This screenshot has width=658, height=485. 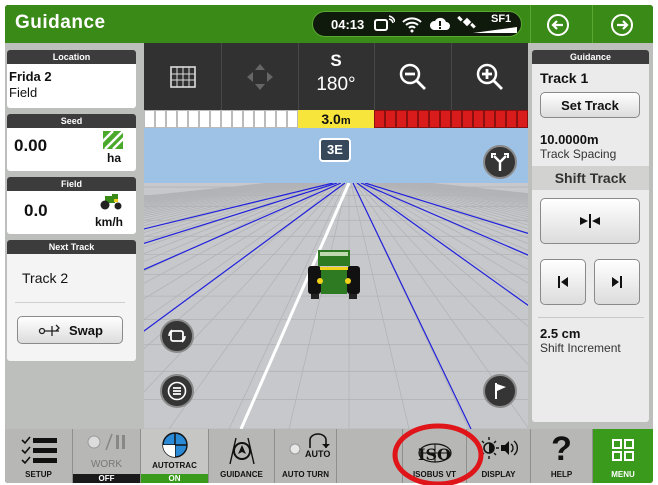 I want to click on offset-readout: 3.0m, so click(x=336, y=119).